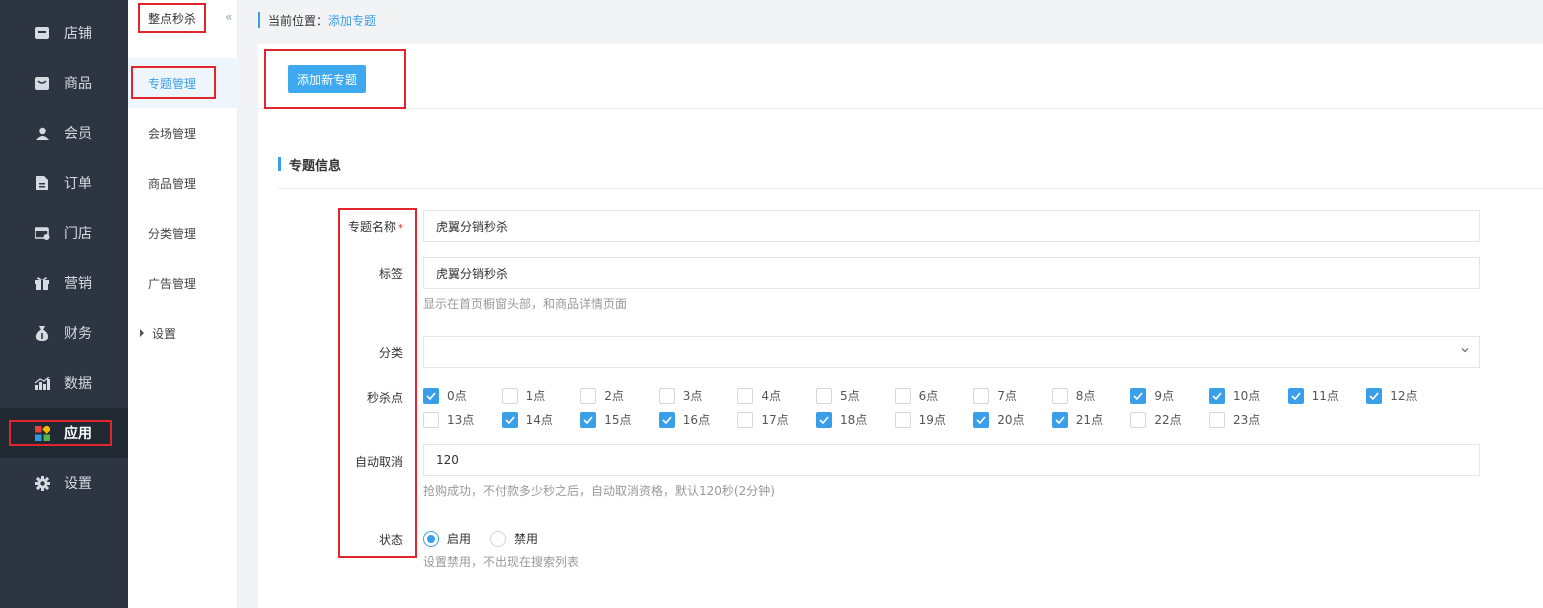 The image size is (1543, 608). I want to click on point-checkbox: 10点, so click(1234, 395).